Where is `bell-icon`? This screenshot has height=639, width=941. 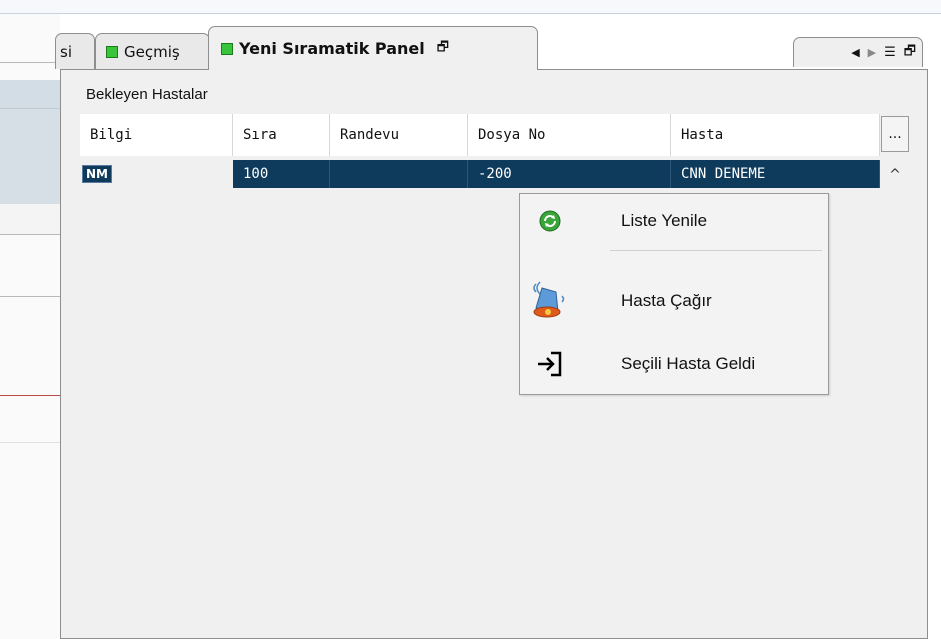
bell-icon is located at coordinates (550, 301).